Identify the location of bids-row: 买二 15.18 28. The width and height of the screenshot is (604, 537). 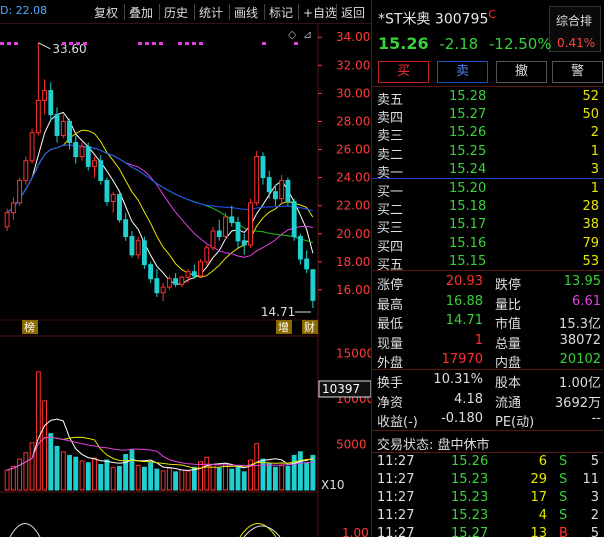
(490, 208).